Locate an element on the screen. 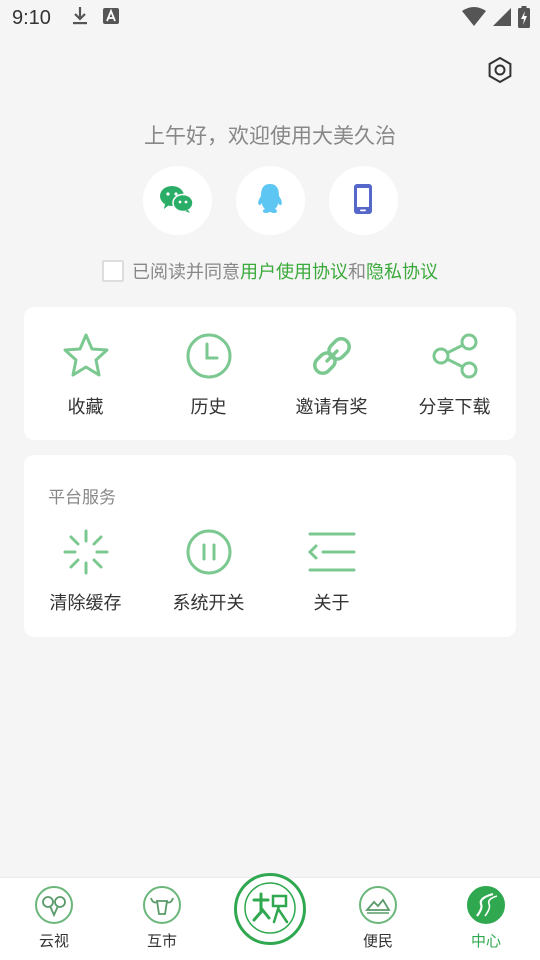 The image size is (540, 960). agreement-row: 已阅读并同意 用户使用协议 和 隐私协议 is located at coordinates (270, 271).